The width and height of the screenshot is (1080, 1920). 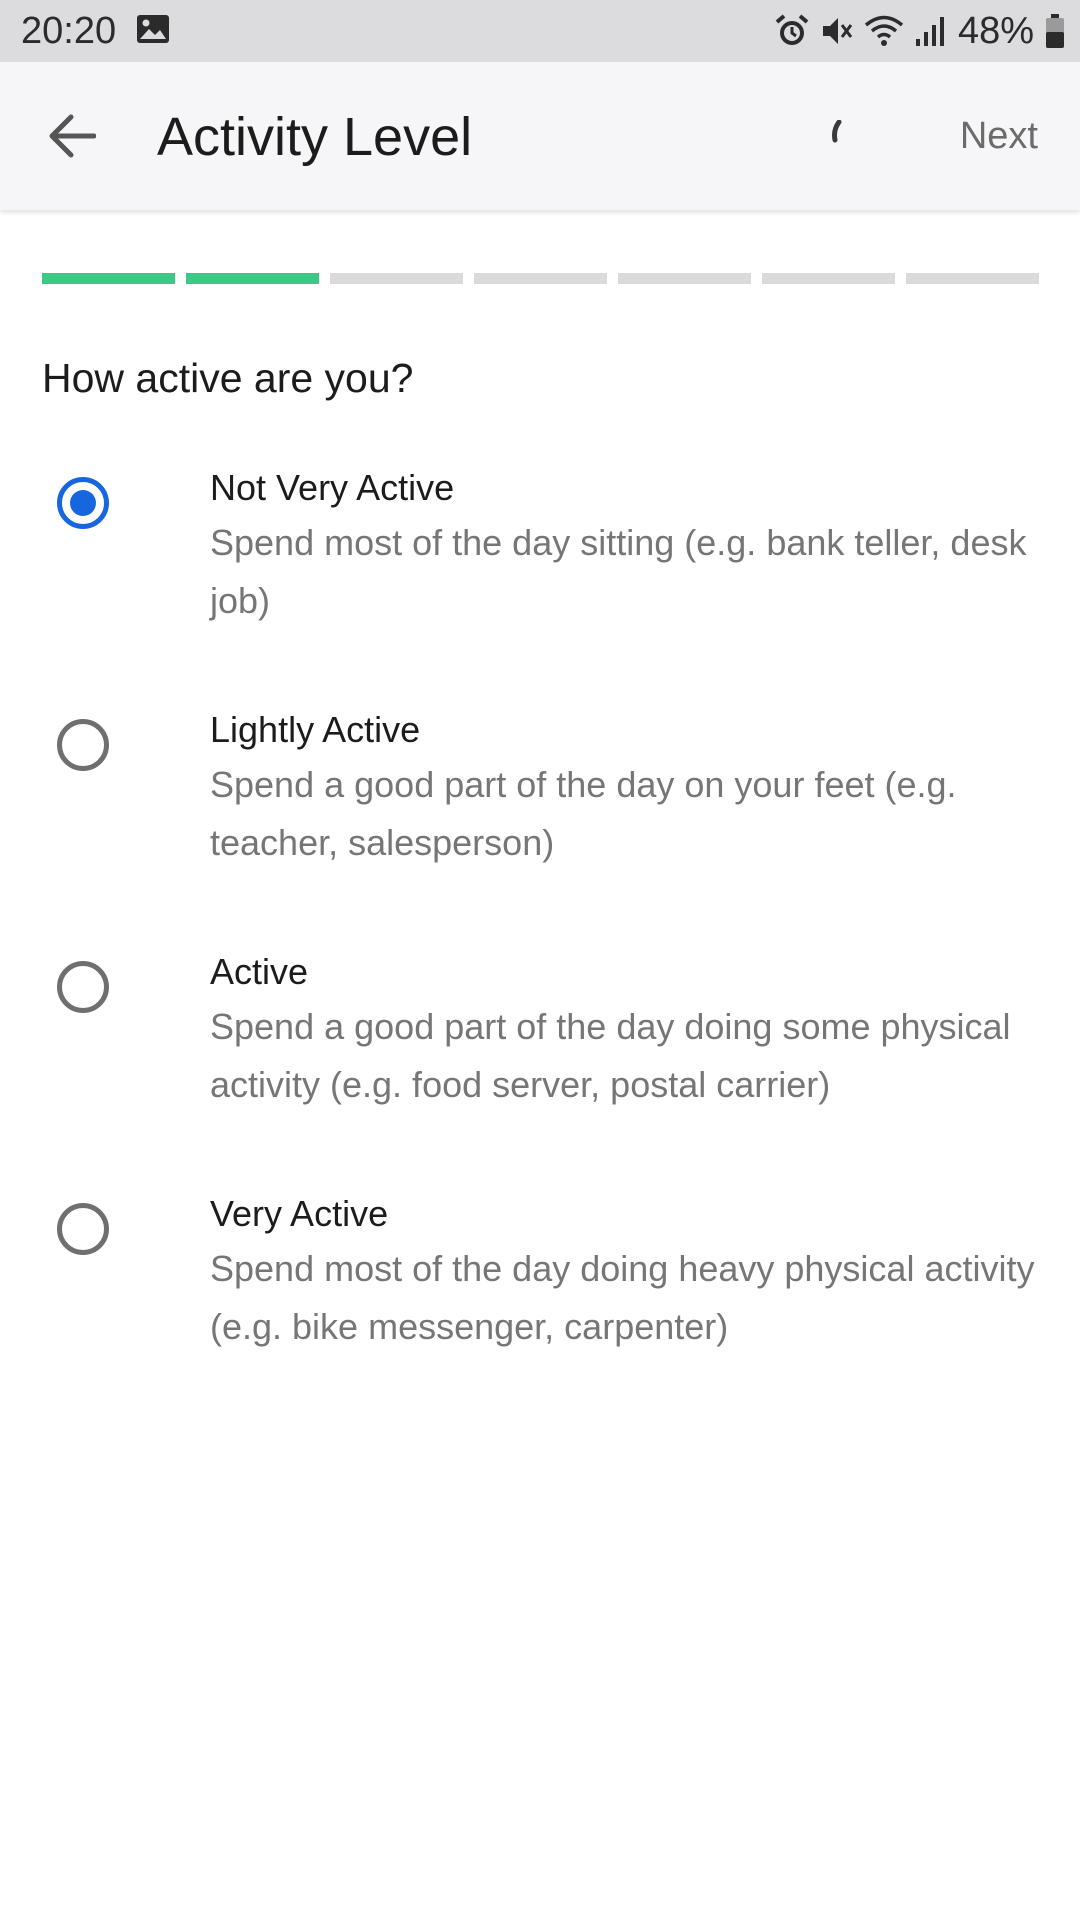 I want to click on loading-spinner-icon, so click(x=837, y=134).